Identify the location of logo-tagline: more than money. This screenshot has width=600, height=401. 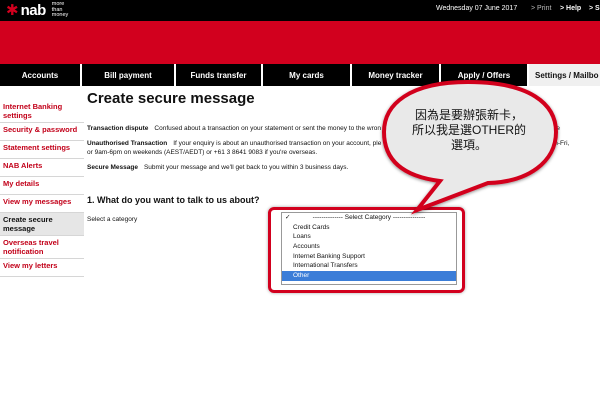
(60, 10).